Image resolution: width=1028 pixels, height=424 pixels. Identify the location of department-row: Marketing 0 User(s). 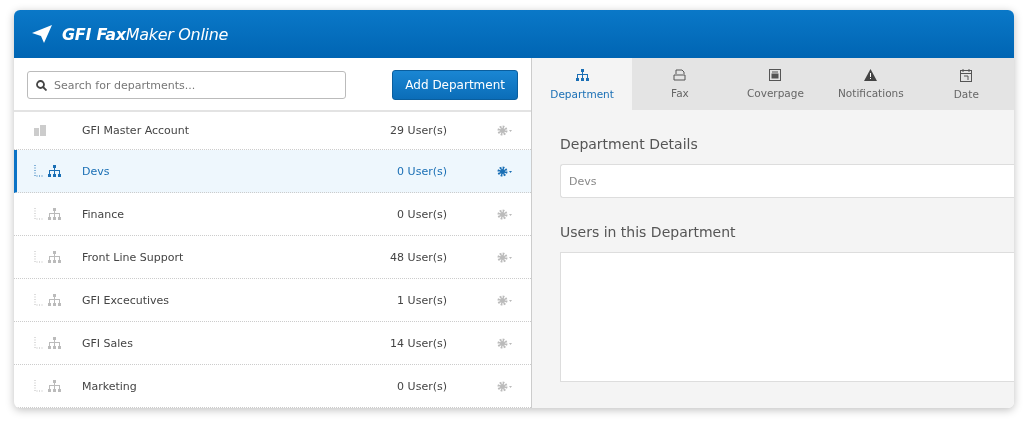
(272, 386).